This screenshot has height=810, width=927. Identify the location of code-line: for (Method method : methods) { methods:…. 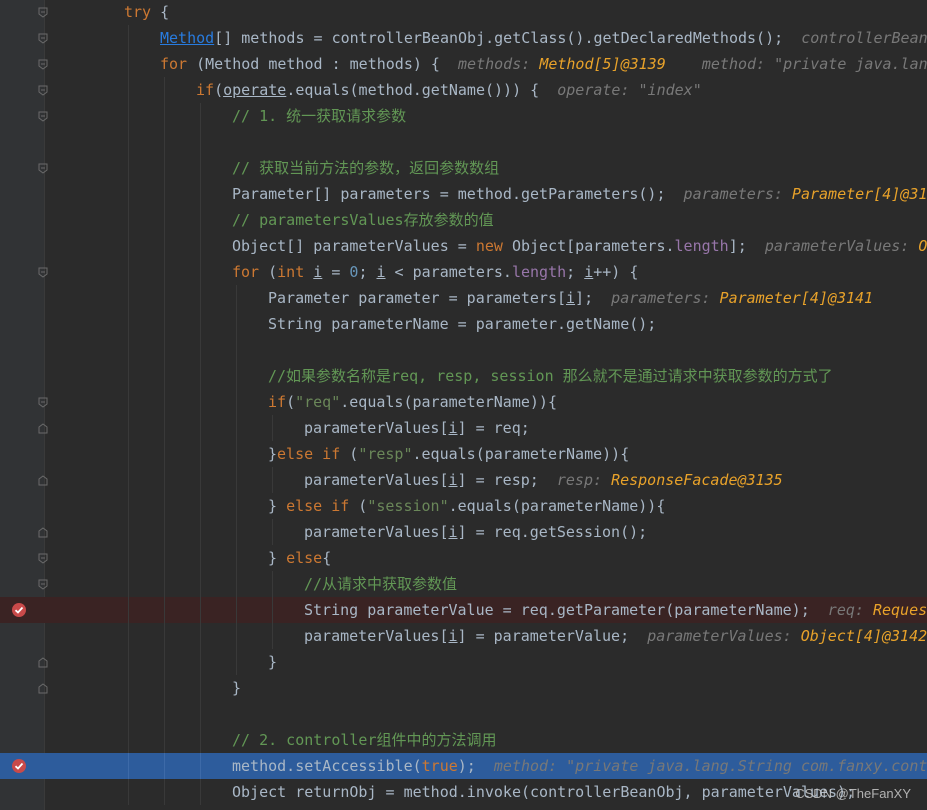
(463, 64).